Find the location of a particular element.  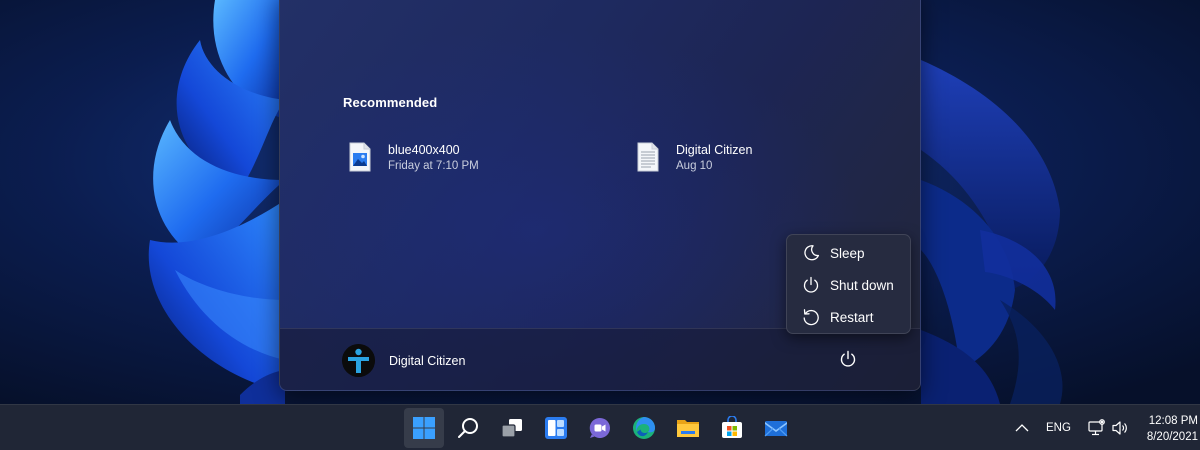

taskbar-clock: 12:08 PM 8/20/2021 is located at coordinates (1168, 429).